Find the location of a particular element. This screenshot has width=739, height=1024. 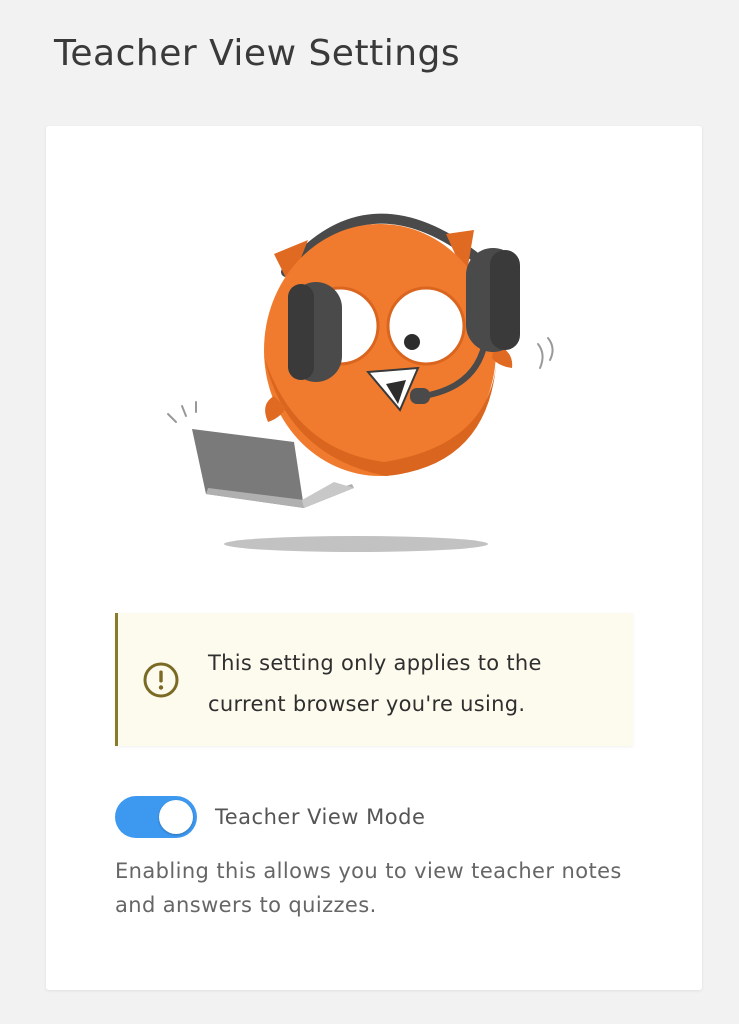

page-title: Teacher View Settings is located at coordinates (257, 53).